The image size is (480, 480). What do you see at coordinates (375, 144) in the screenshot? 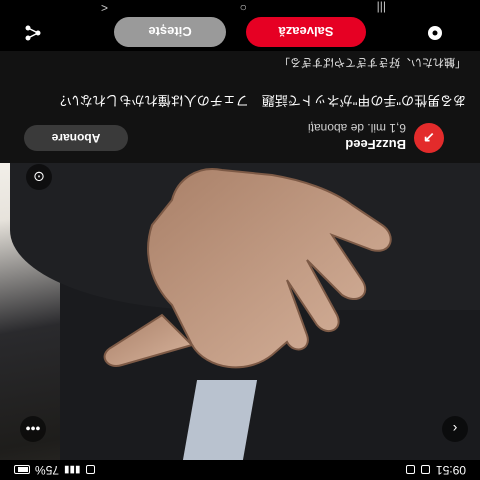
I see `channel-name: BuzzFeed` at bounding box center [375, 144].